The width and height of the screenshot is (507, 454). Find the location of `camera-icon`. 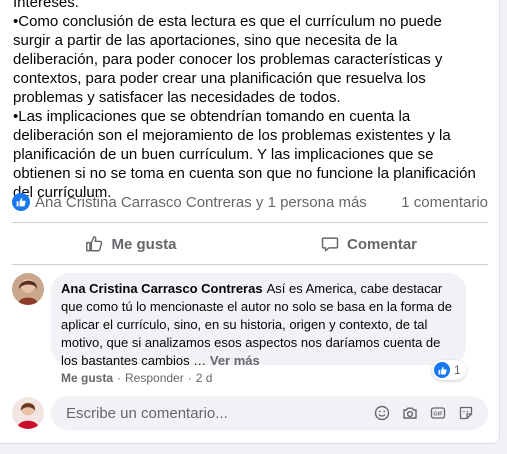

camera-icon is located at coordinates (410, 413).